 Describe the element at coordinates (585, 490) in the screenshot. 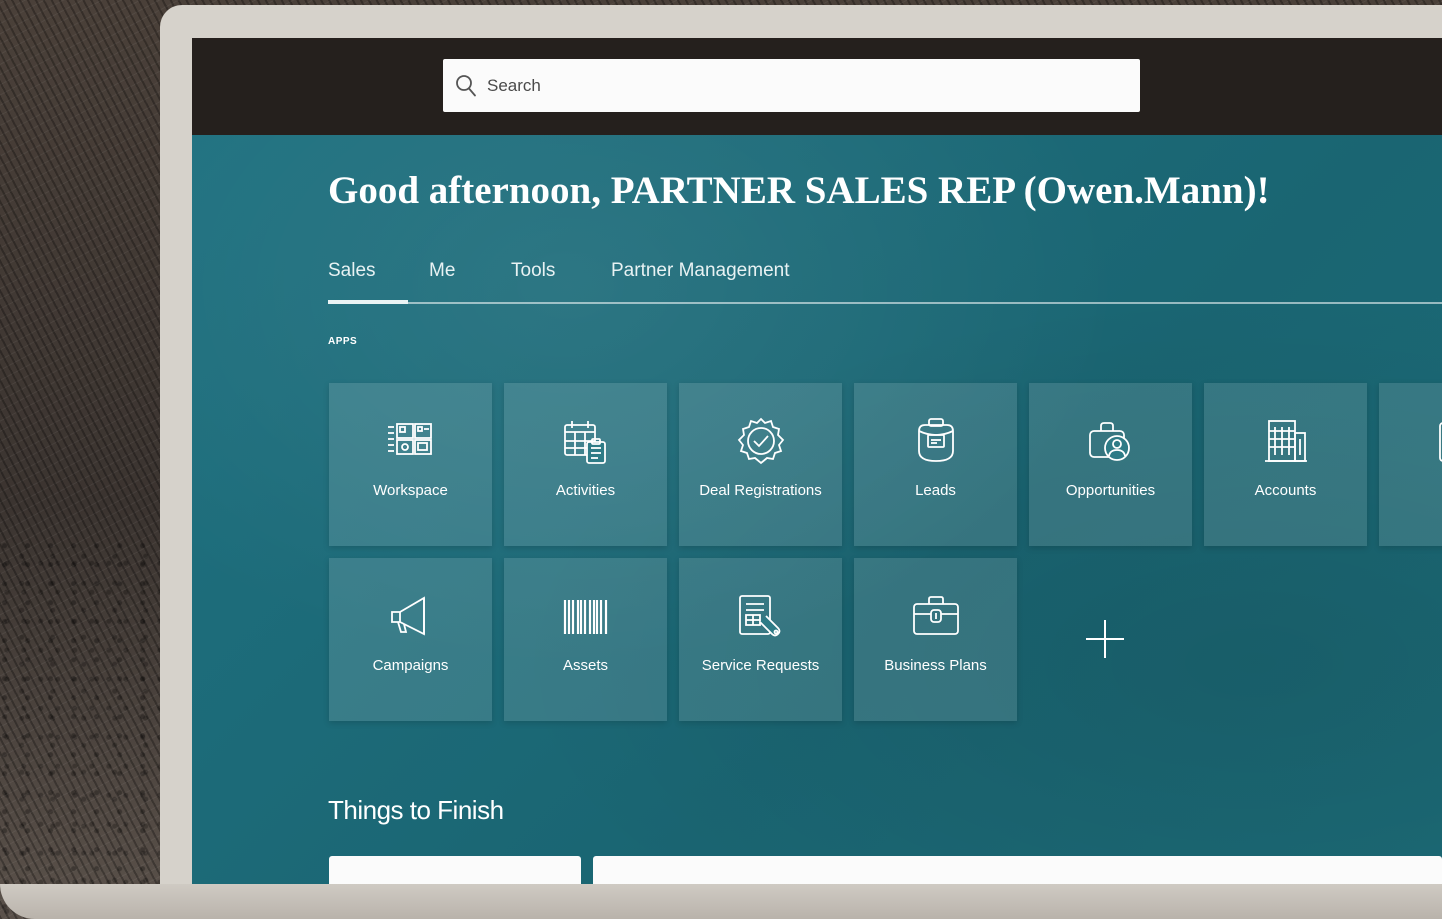

I see `app-tile-label: Activities` at that location.